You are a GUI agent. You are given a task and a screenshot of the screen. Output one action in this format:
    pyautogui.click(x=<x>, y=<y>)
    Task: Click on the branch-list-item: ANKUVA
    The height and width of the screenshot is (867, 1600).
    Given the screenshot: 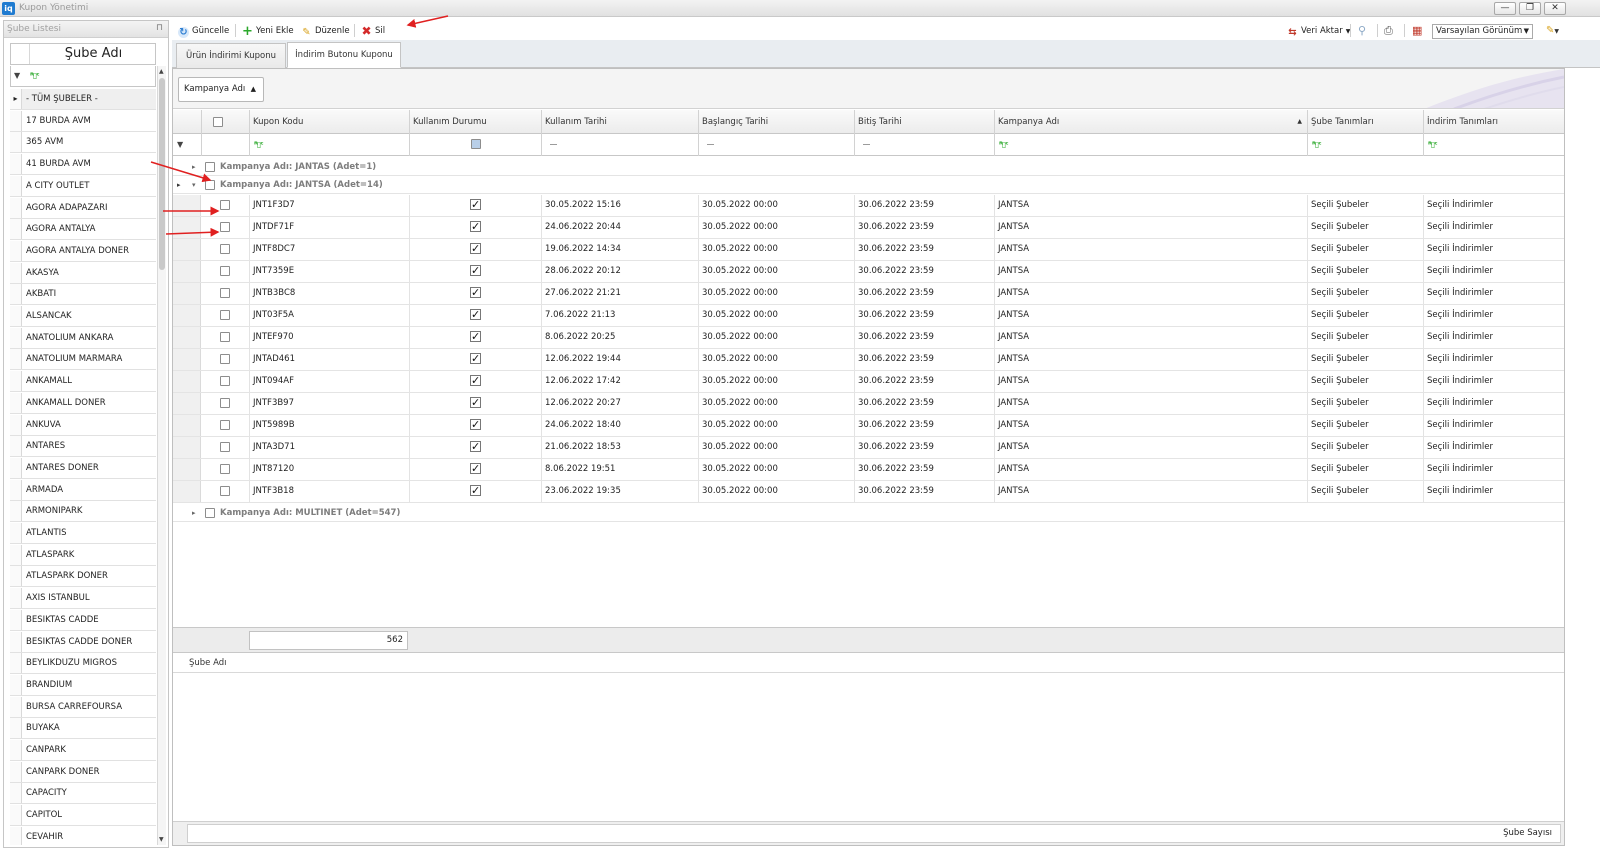 What is the action you would take?
    pyautogui.click(x=83, y=425)
    